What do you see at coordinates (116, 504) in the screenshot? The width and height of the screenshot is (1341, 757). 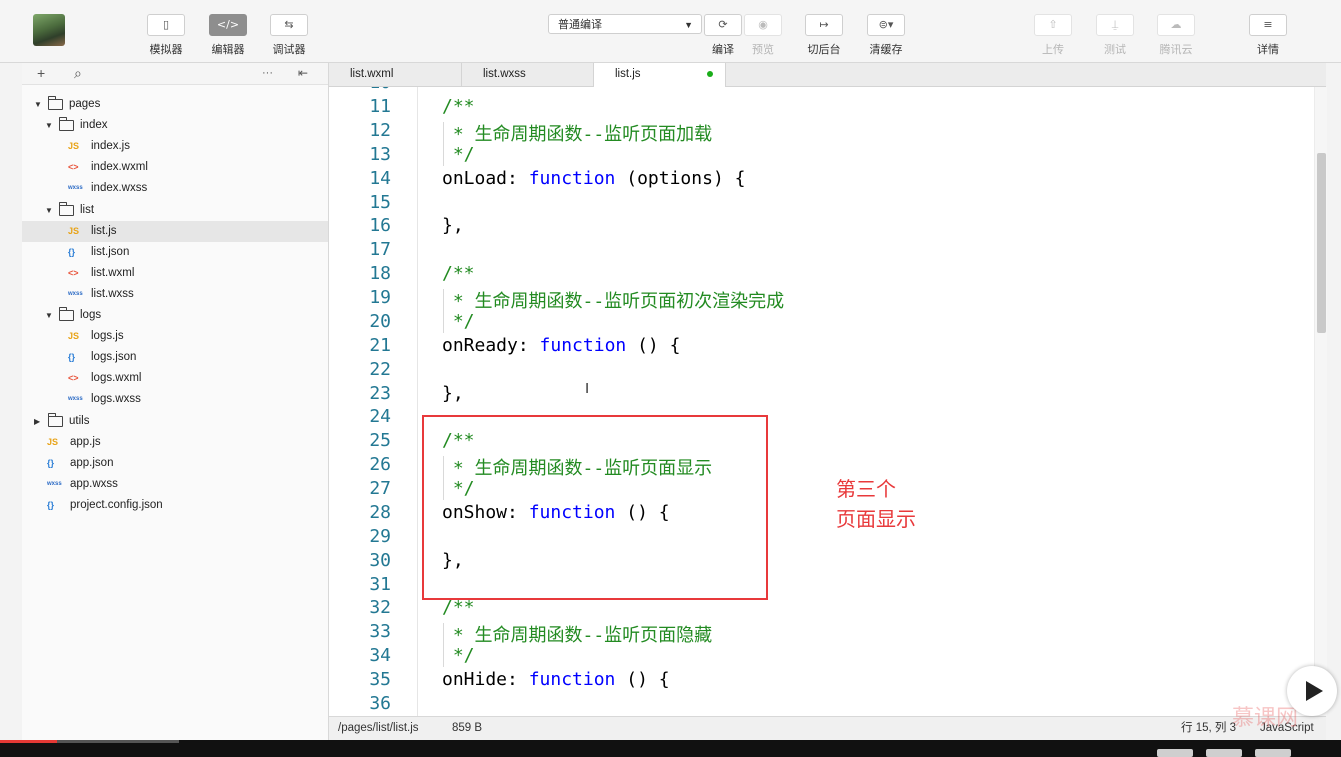 I see `file-name: project.config.json` at bounding box center [116, 504].